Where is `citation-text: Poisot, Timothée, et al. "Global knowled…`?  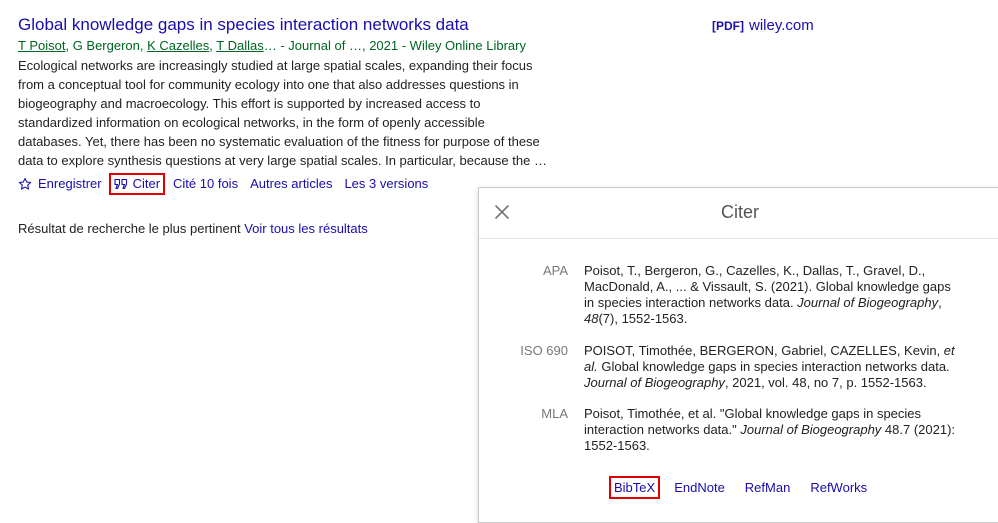 citation-text: Poisot, Timothée, et al. "Global knowled… is located at coordinates (774, 430).